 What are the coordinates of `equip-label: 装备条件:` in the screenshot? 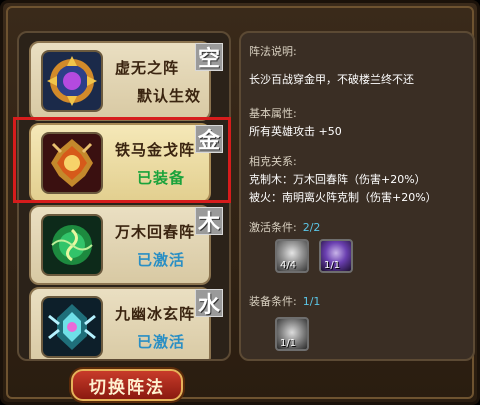 It's located at (273, 301).